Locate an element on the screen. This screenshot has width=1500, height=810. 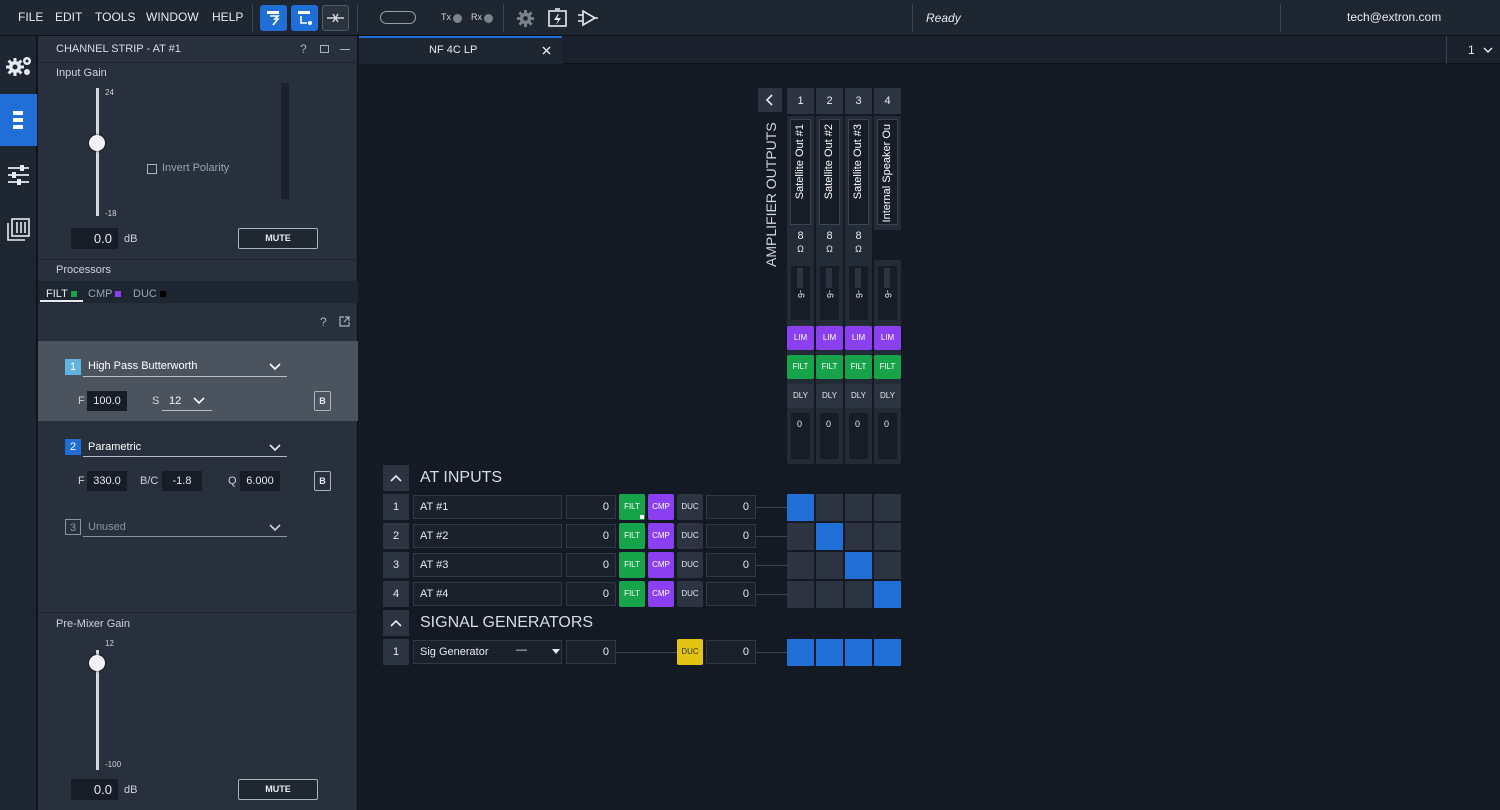
output-4-name-box: Internal Speaker Ou is located at coordinates (887, 172).